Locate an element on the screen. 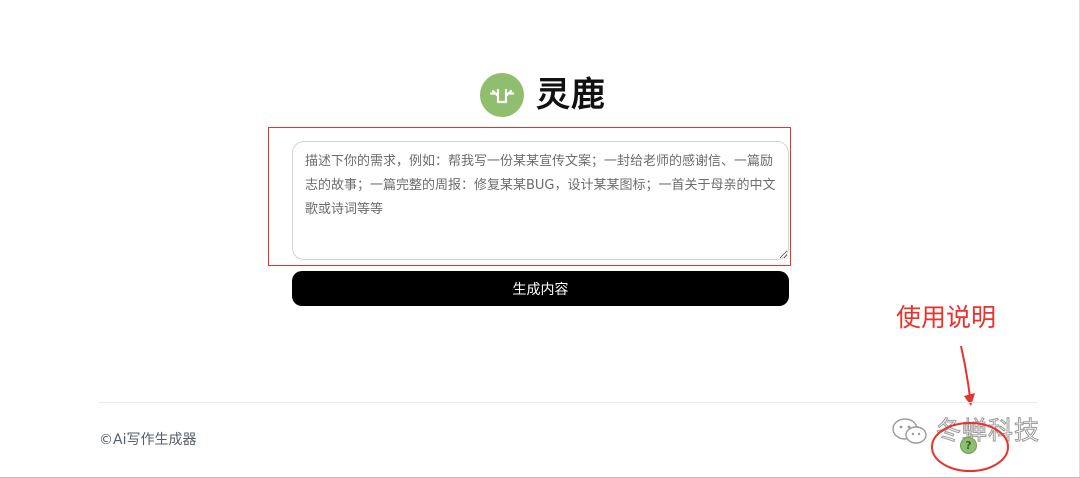 The height and width of the screenshot is (478, 1080). copyright-text: ©Ai写作生成器 is located at coordinates (148, 440).